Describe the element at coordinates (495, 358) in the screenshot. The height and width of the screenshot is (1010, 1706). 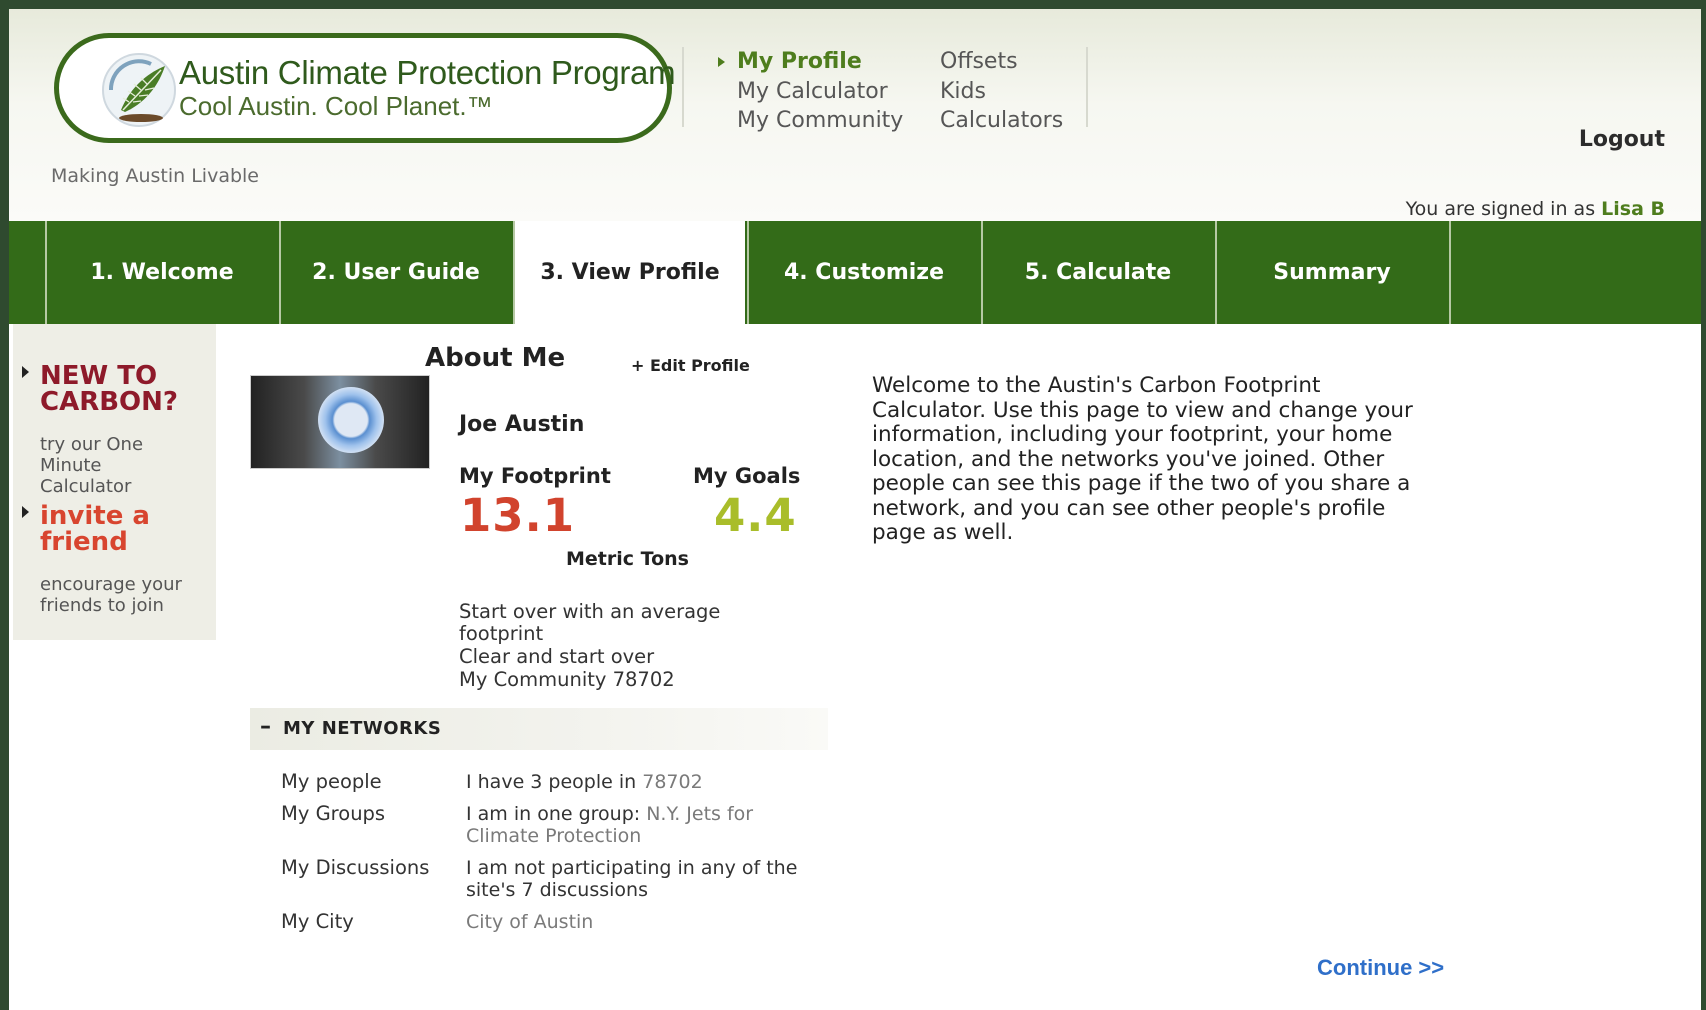
I see `about-me-heading: About Me` at that location.